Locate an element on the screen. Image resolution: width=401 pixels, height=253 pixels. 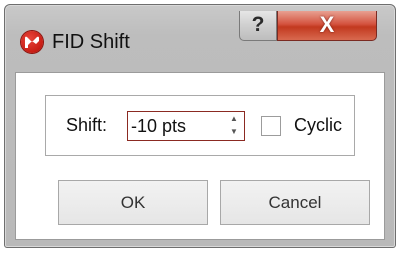
help-icon: ? is located at coordinates (258, 24).